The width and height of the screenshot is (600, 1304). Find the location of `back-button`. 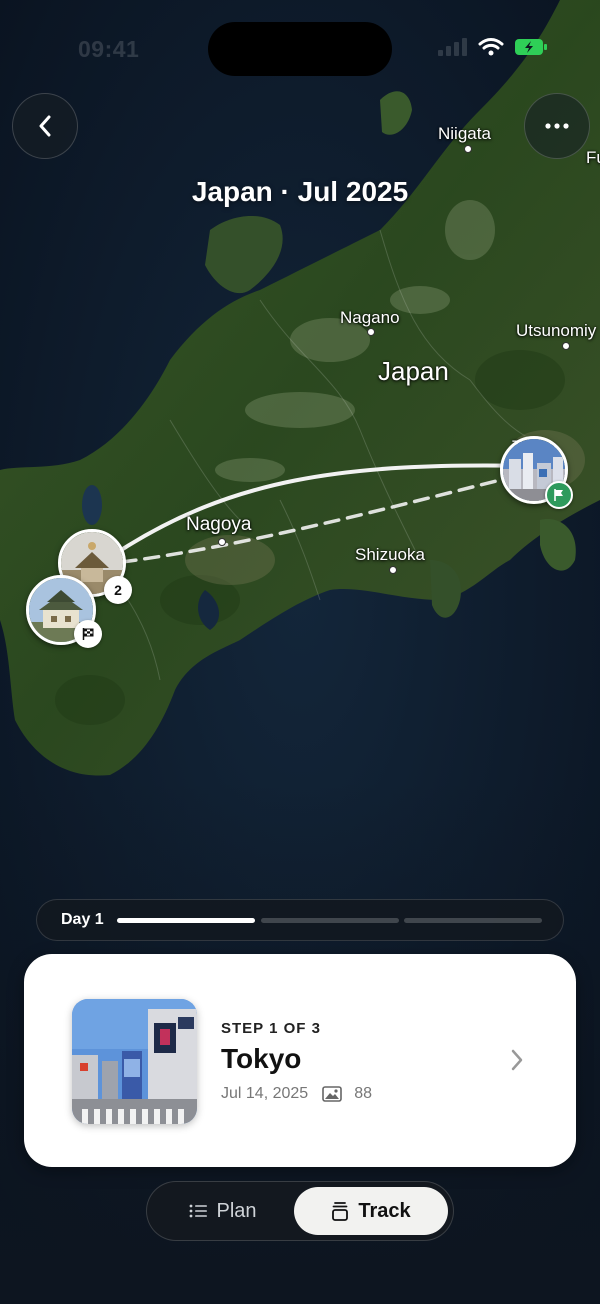

back-button is located at coordinates (45, 126).